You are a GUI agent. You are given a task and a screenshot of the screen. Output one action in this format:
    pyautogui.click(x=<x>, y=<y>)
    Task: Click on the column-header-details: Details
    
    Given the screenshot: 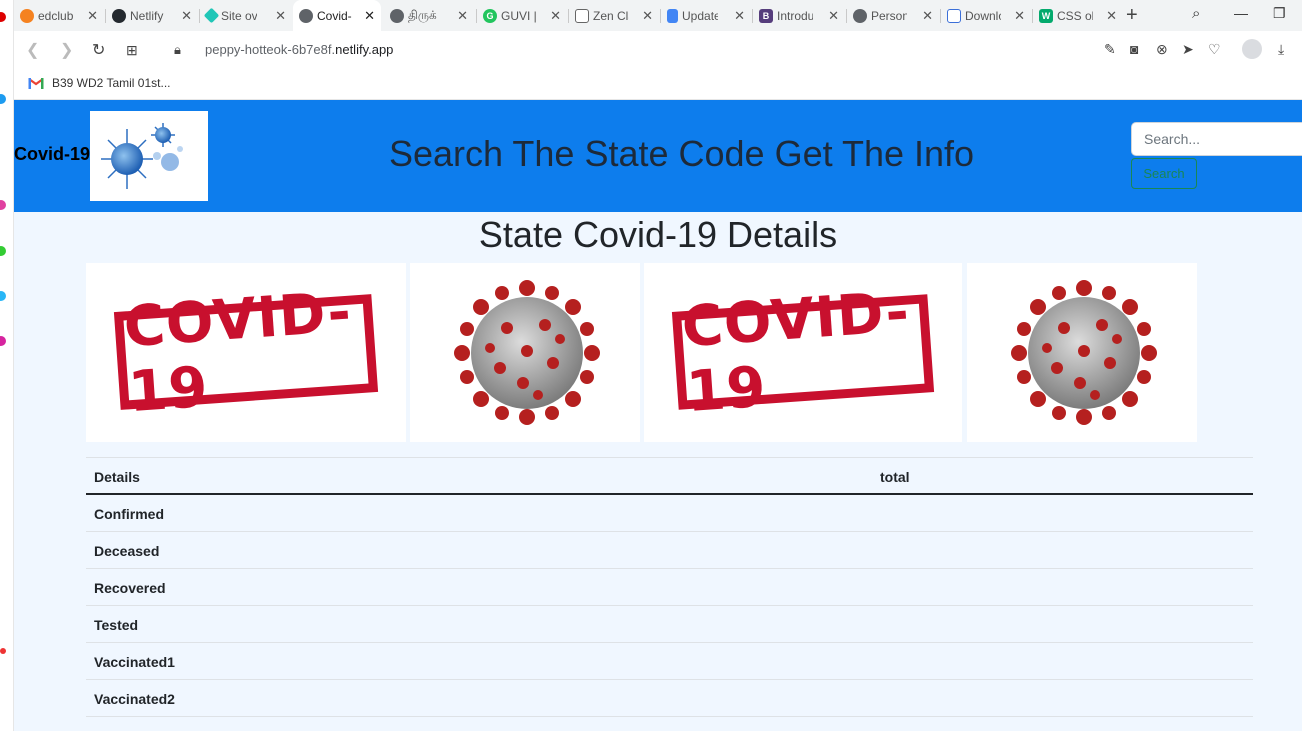 What is the action you would take?
    pyautogui.click(x=117, y=477)
    